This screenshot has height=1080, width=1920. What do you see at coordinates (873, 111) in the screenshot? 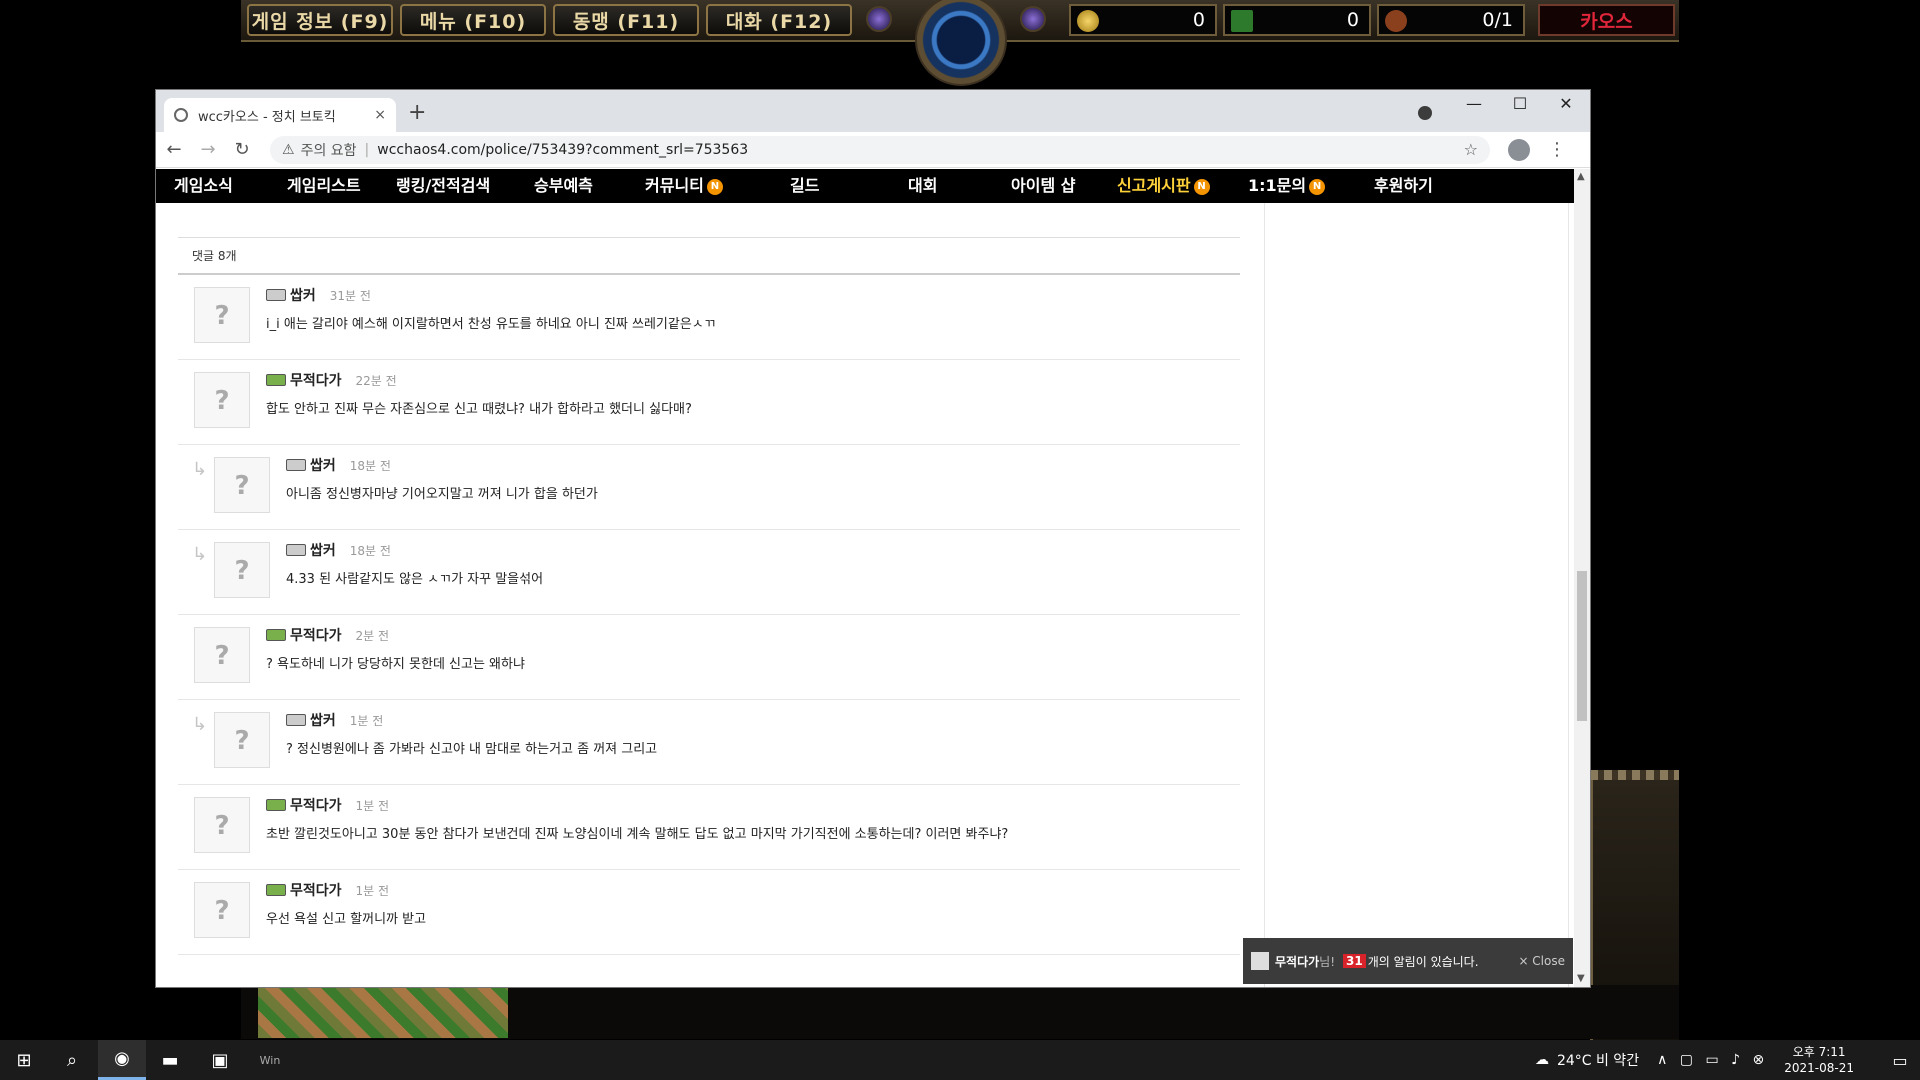
I see `tab-bar: wcc카오스 - 정치 브토킥 × + — ☐ ✕` at bounding box center [873, 111].